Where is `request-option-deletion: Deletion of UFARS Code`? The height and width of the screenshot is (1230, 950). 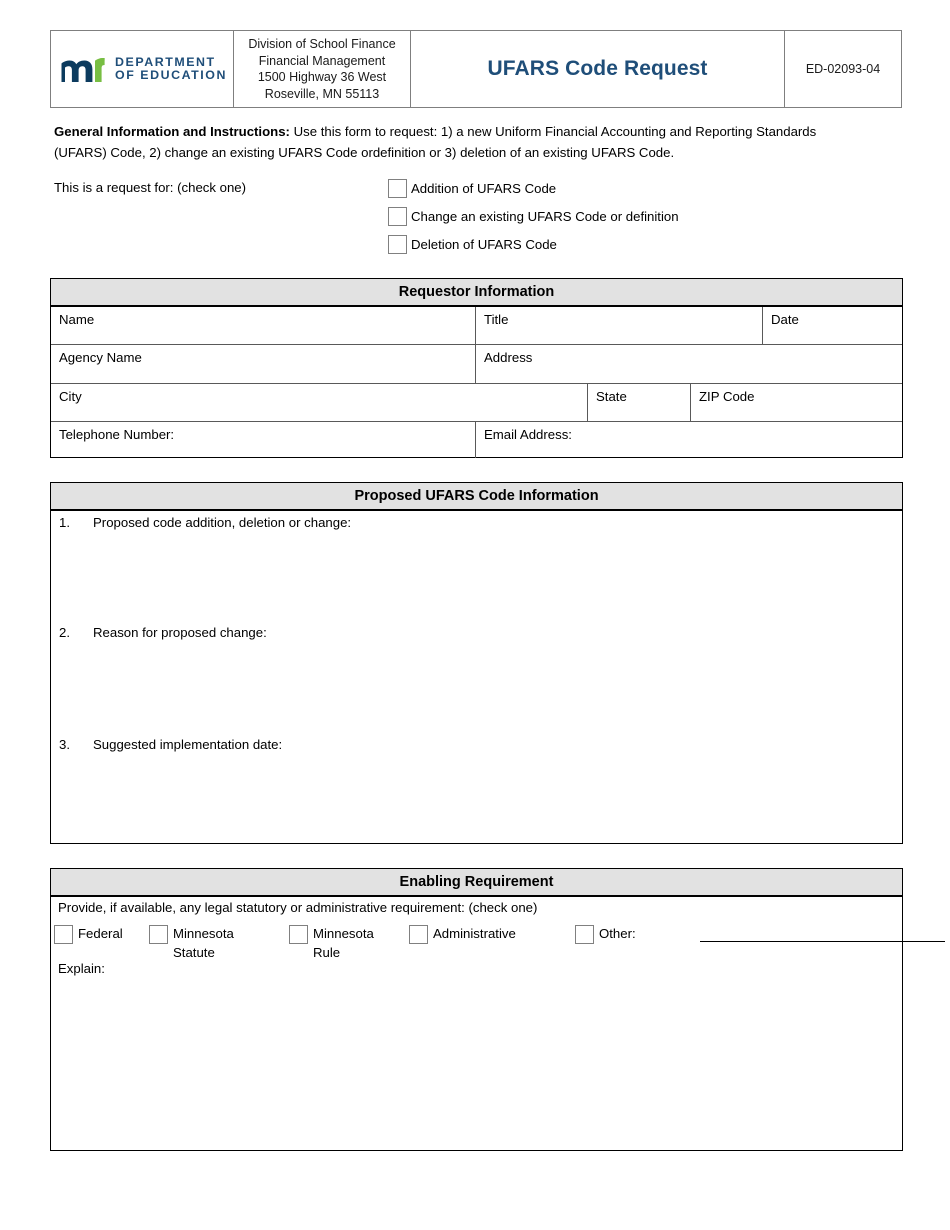 request-option-deletion: Deletion of UFARS Code is located at coordinates (533, 249).